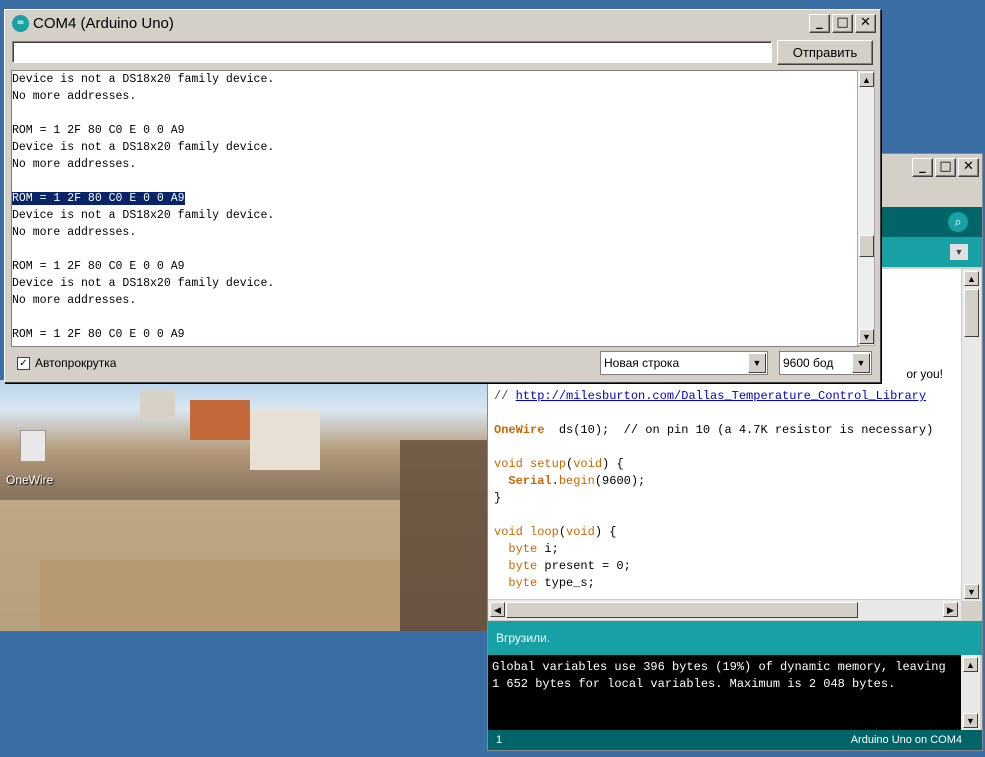  Describe the element at coordinates (906, 740) in the screenshot. I see `board-port: Arduino Uno on COM4` at that location.